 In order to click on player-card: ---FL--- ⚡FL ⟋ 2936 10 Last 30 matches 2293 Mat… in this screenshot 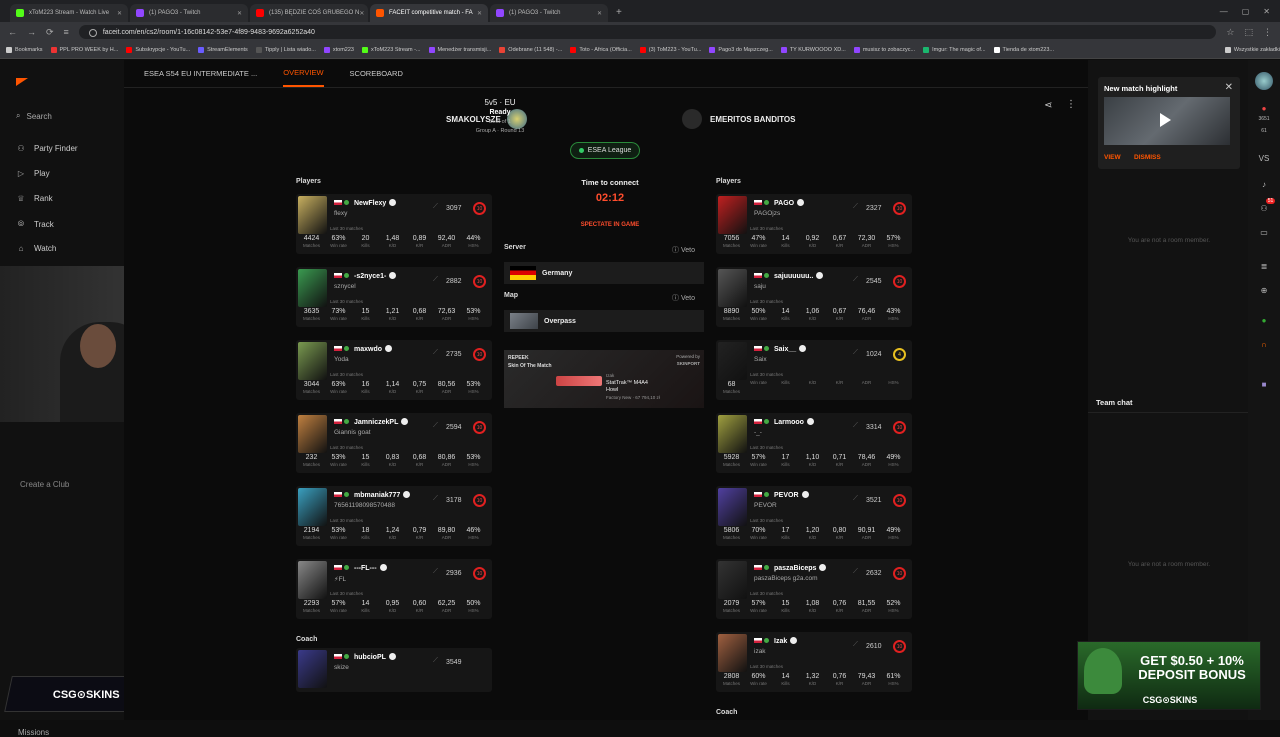, I will do `click(394, 589)`.